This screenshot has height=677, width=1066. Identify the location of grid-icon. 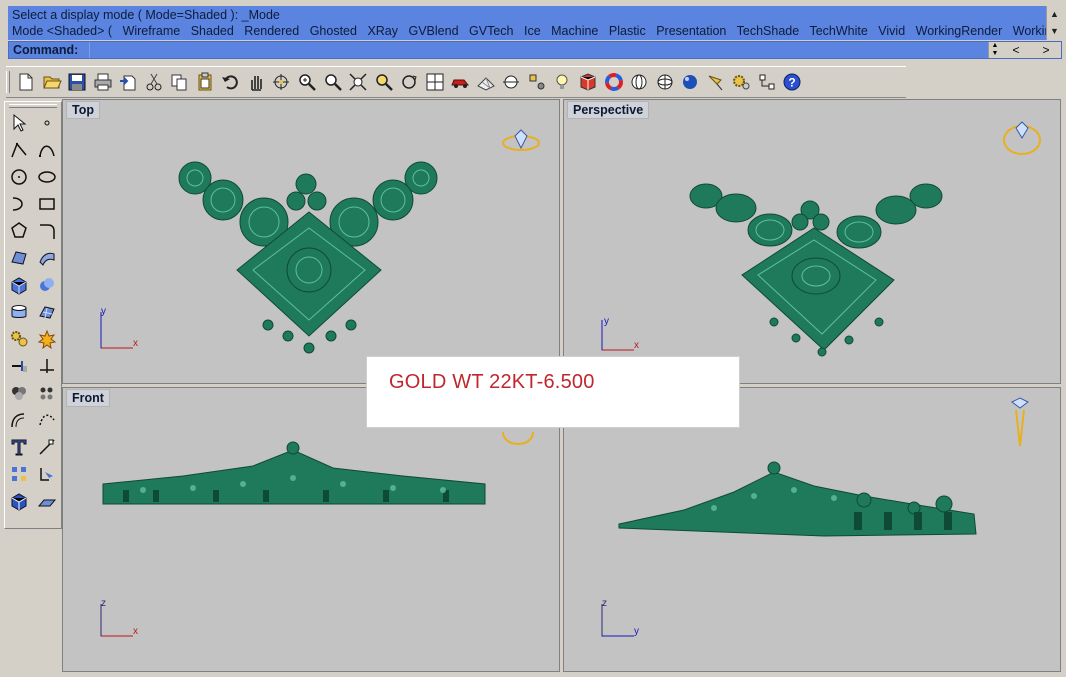
(486, 82).